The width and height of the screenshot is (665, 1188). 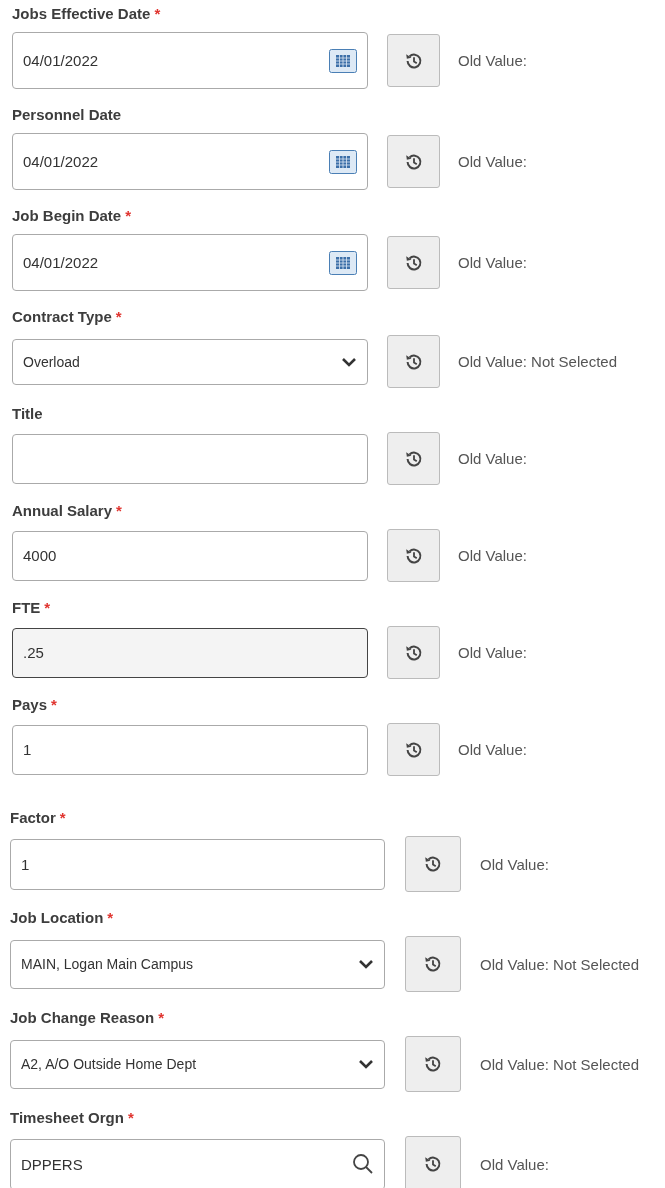 I want to click on field-label: Title, so click(x=27, y=413).